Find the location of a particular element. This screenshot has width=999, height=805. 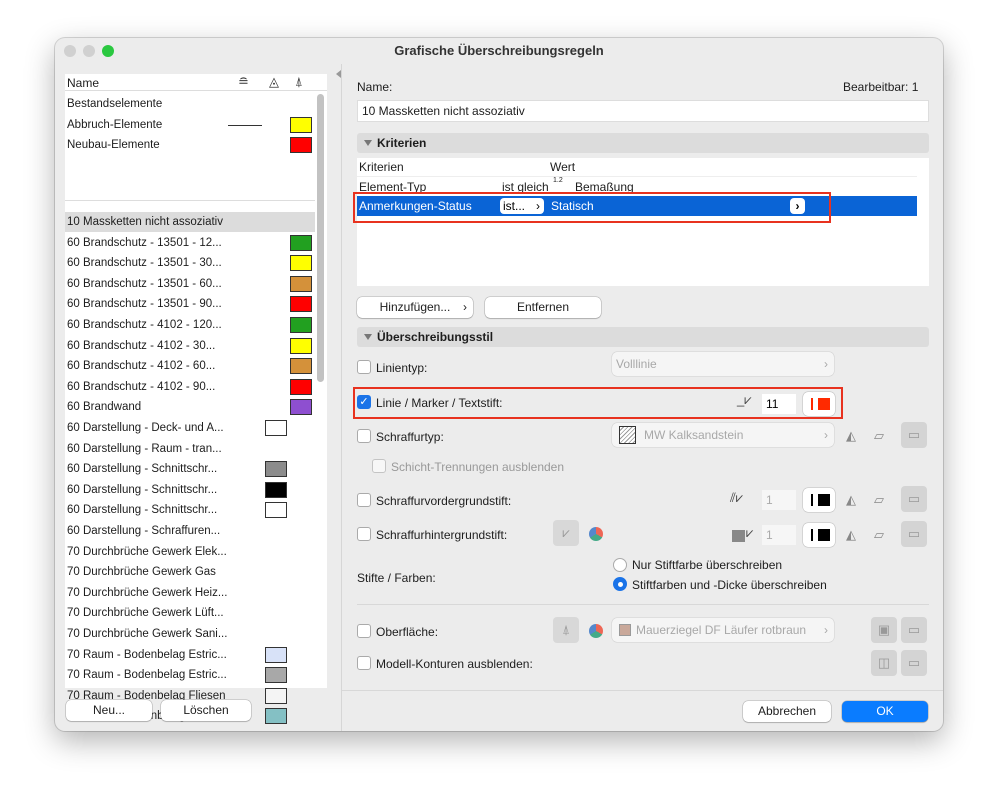

name-label: Name: is located at coordinates (375, 87).